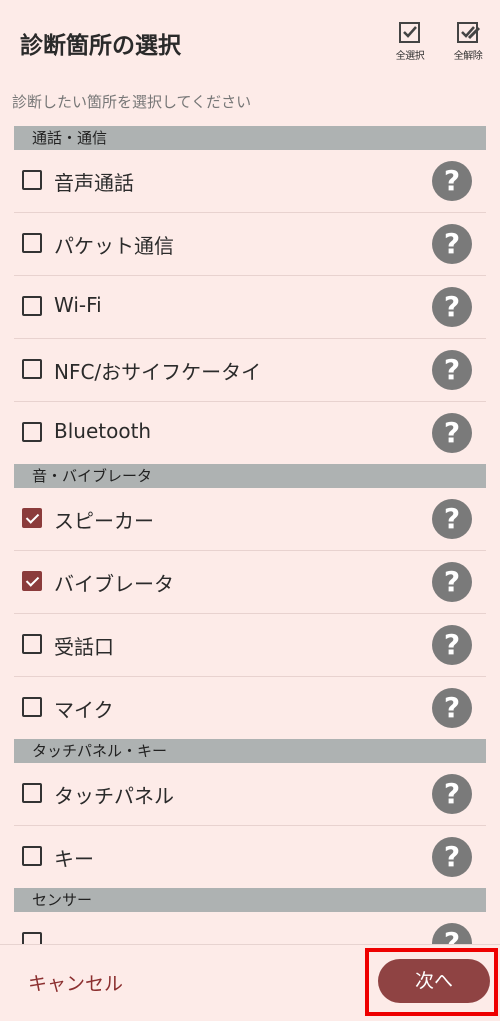 This screenshot has height=1021, width=500. I want to click on list-item: マイク?, so click(250, 708).